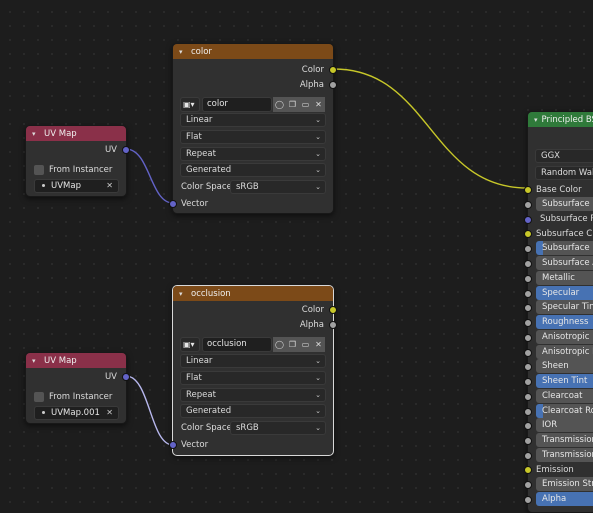 Image resolution: width=593 pixels, height=513 pixels. What do you see at coordinates (77, 388) in the screenshot?
I see `uvmap-node-2: ▾ UV Map UV From Instancer UVMap.001 ✕` at bounding box center [77, 388].